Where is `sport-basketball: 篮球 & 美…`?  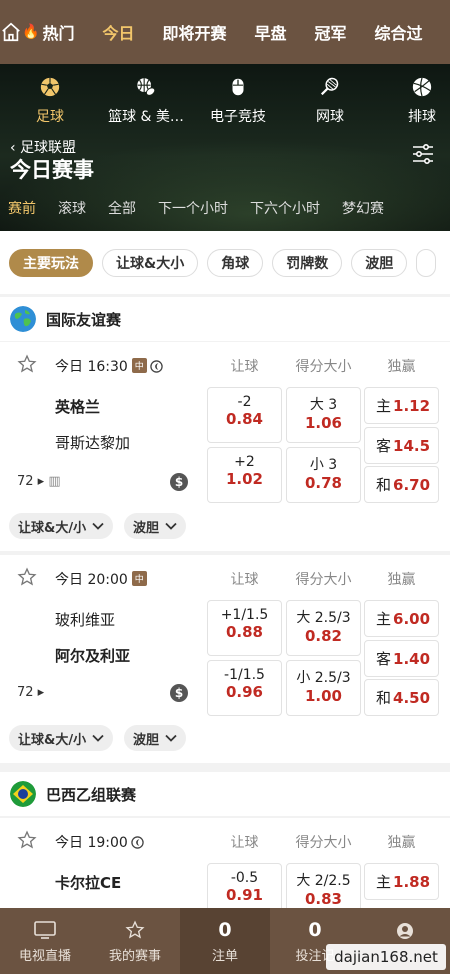
sport-basketball: 篮球 & 美… is located at coordinates (146, 100).